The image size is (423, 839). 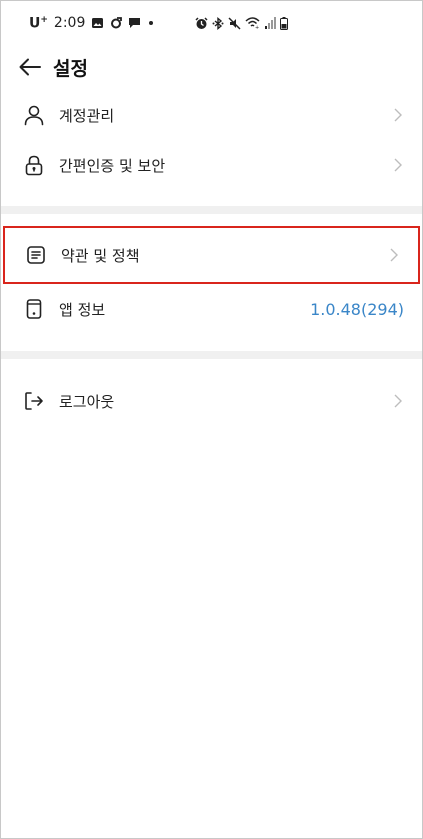 I want to click on menu-item-label: 로그아웃, so click(x=87, y=401).